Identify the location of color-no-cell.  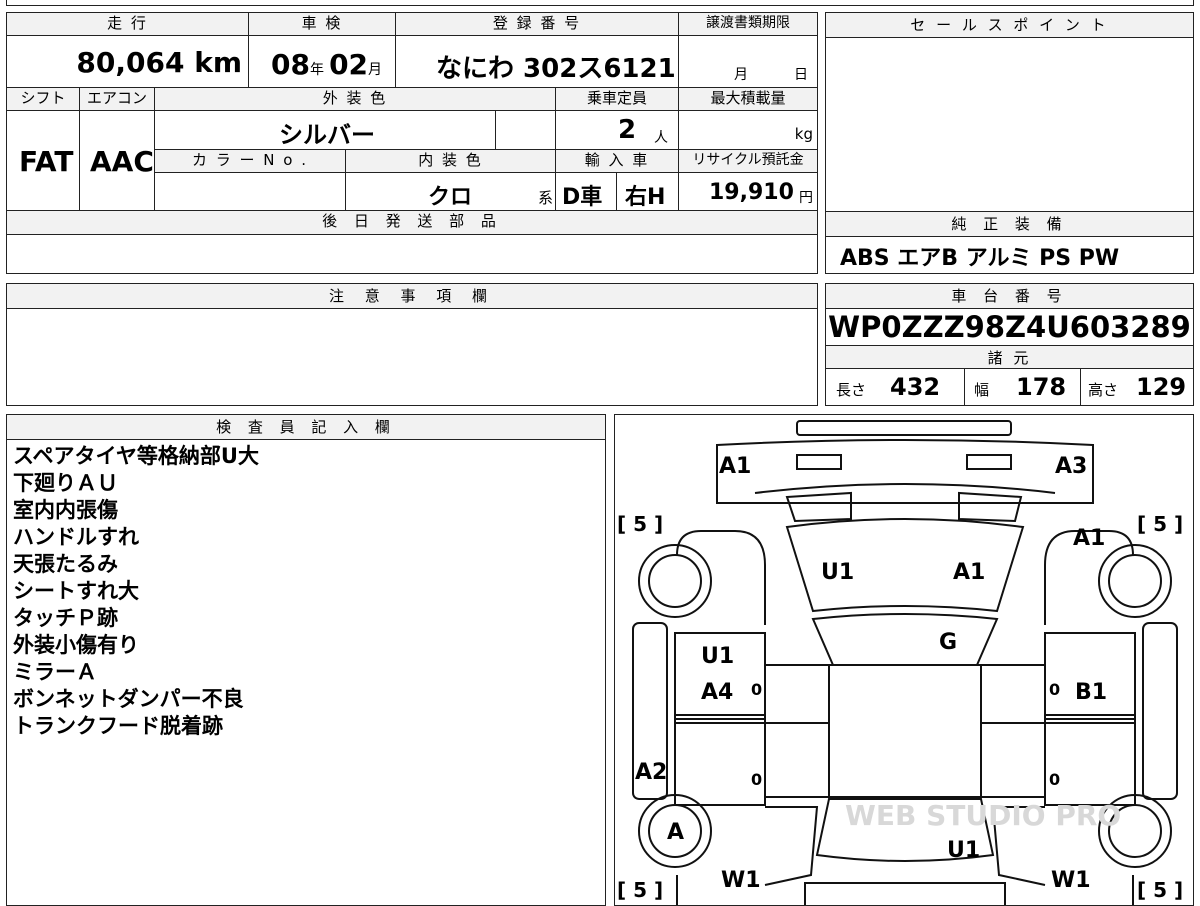
(250, 191).